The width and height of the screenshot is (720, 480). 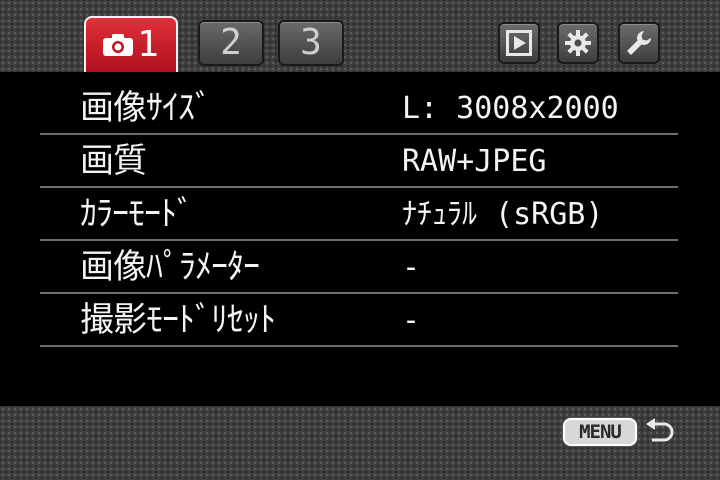 What do you see at coordinates (146, 108) in the screenshot?
I see `row-label: 画像ｻｲｽﾞ` at bounding box center [146, 108].